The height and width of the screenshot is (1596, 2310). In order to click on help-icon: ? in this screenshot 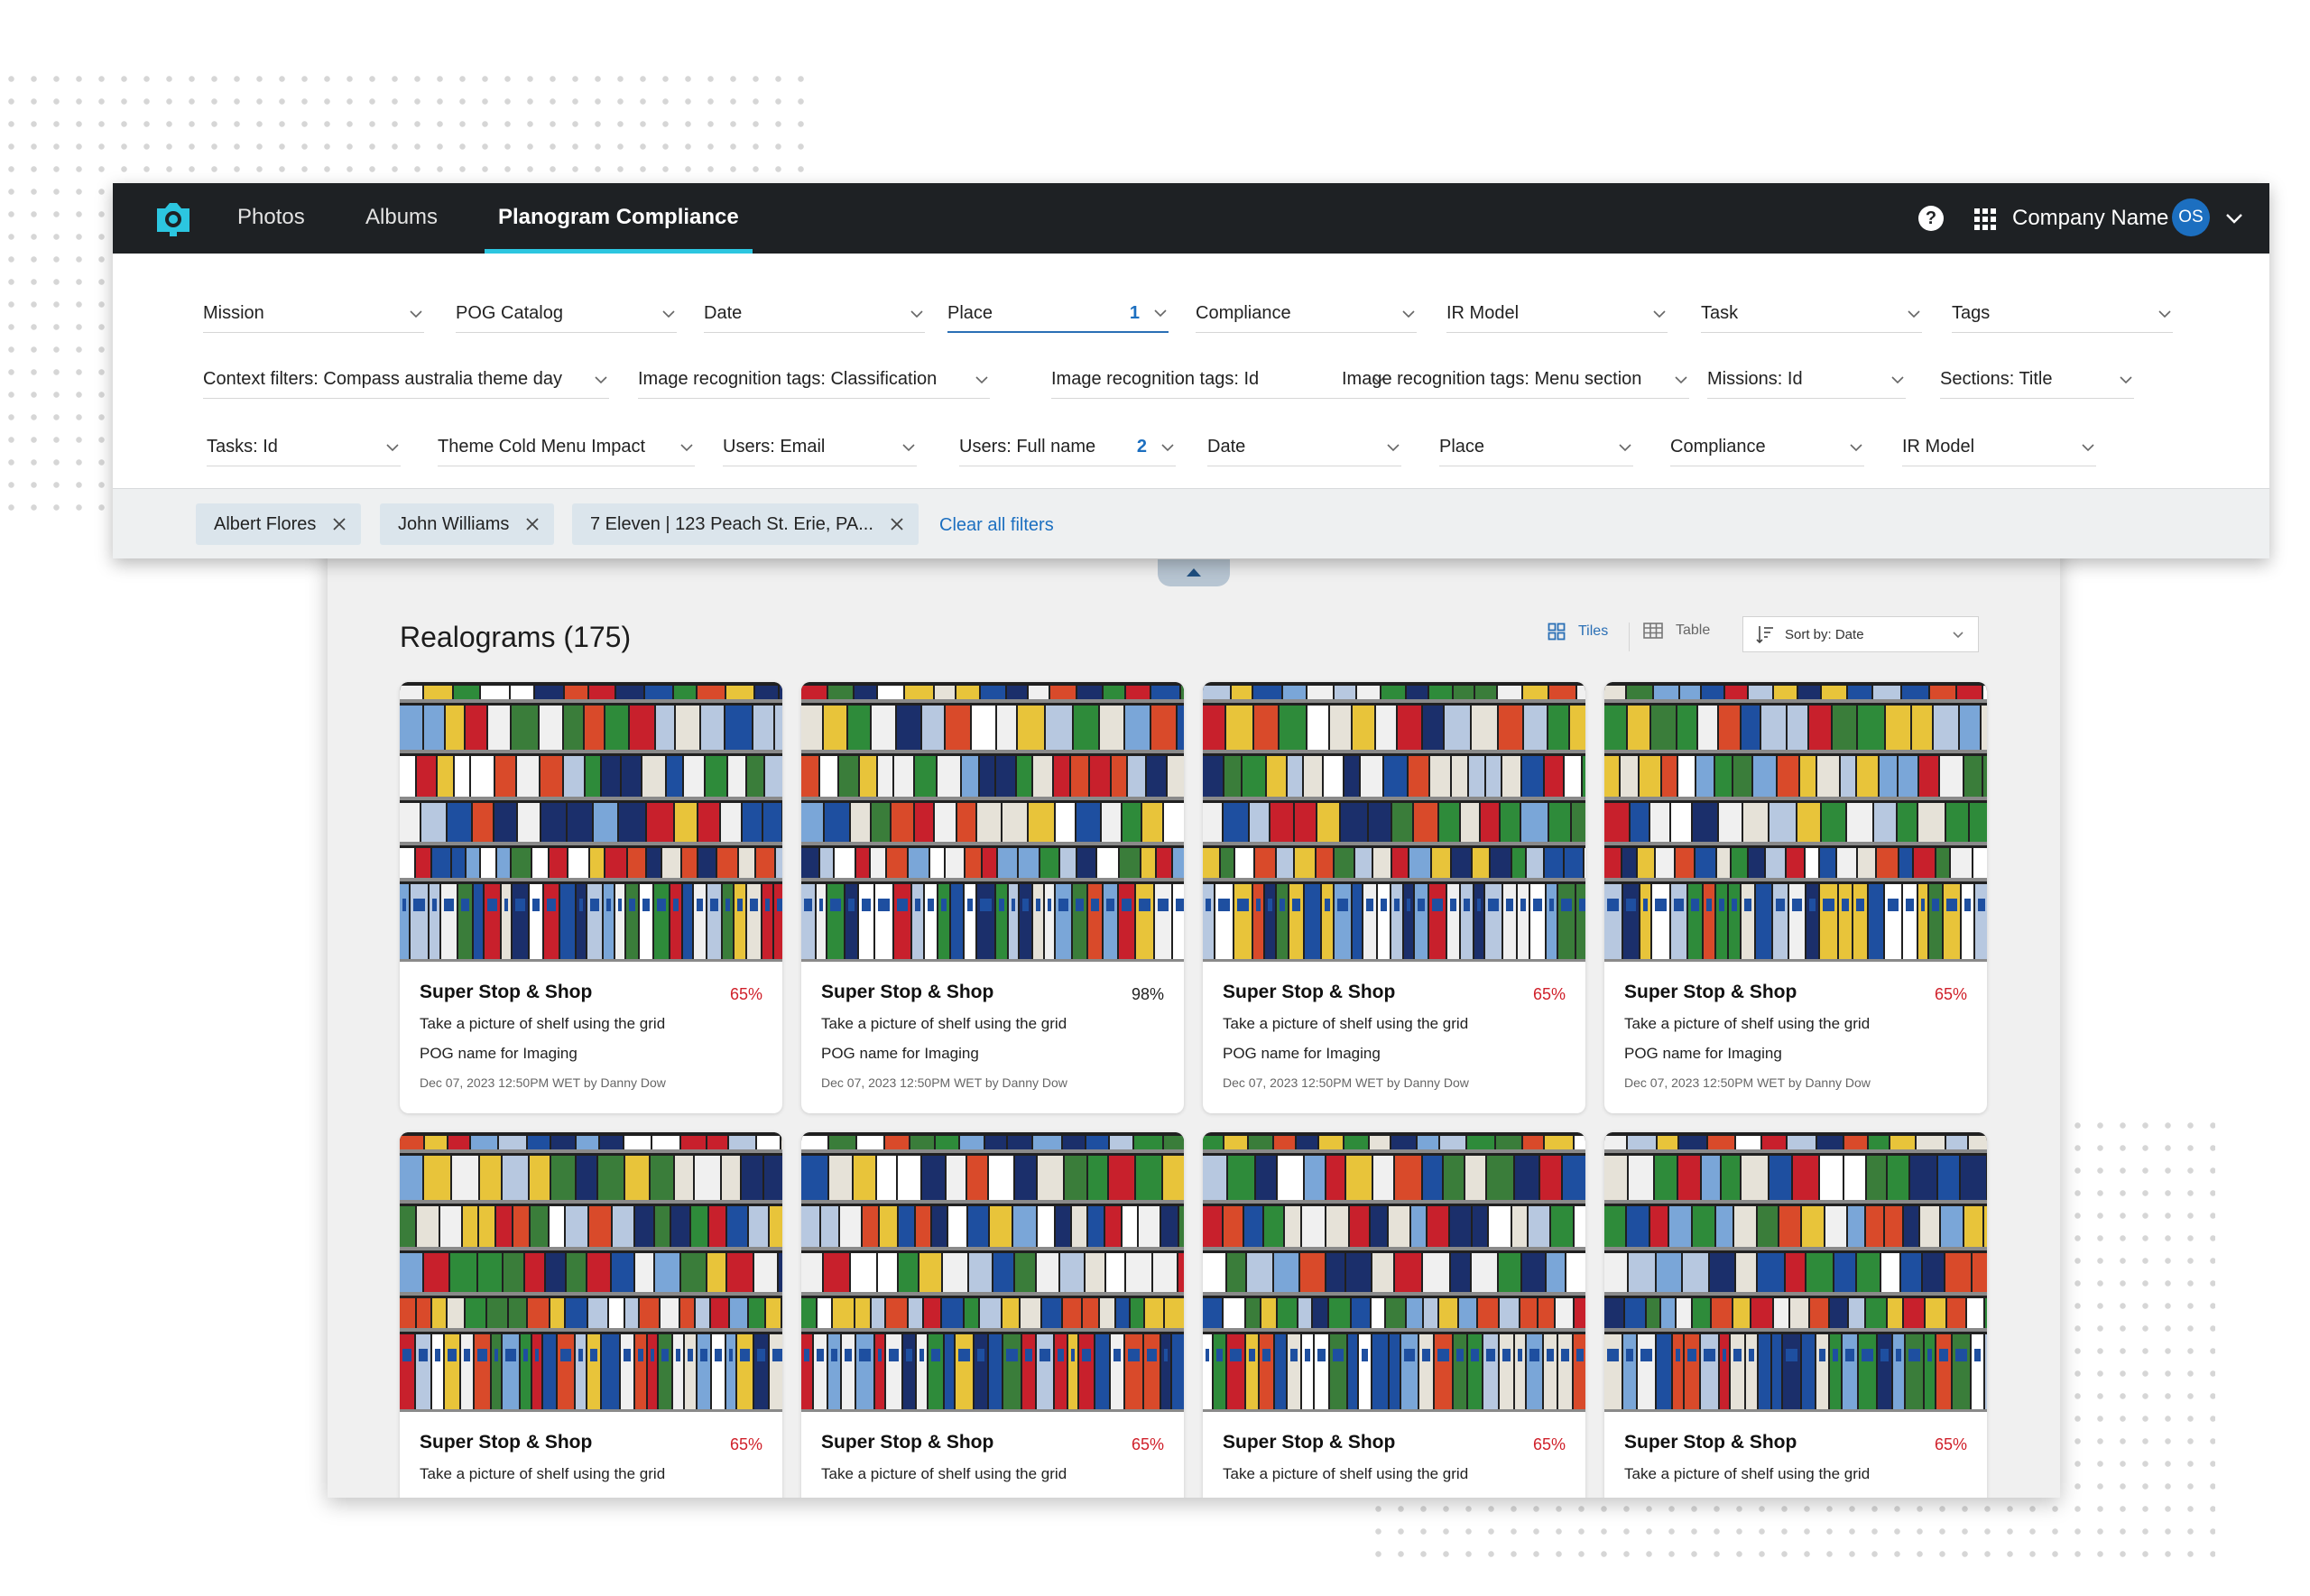, I will do `click(1931, 218)`.